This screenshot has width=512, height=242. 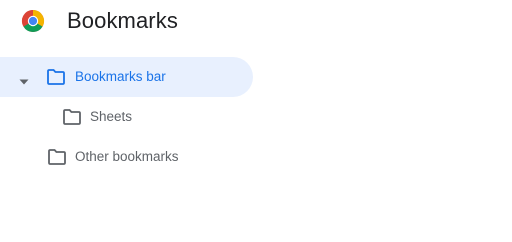 I want to click on page-title: Bookmarks, so click(x=122, y=20).